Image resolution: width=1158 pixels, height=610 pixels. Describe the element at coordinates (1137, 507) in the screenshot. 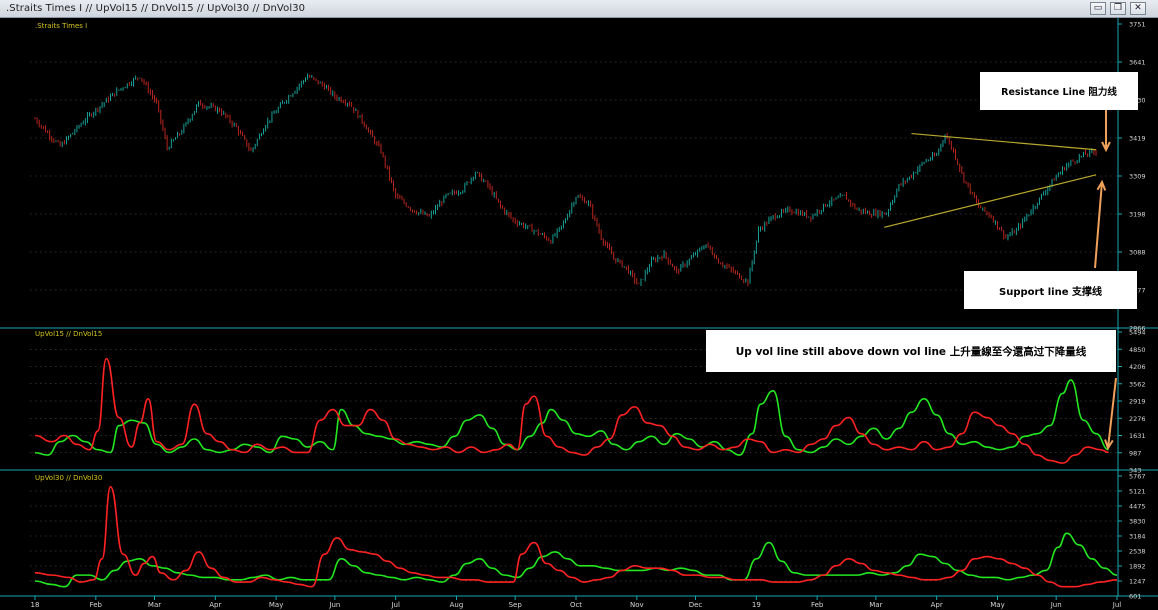

I see `y-tick-label: 4475` at that location.